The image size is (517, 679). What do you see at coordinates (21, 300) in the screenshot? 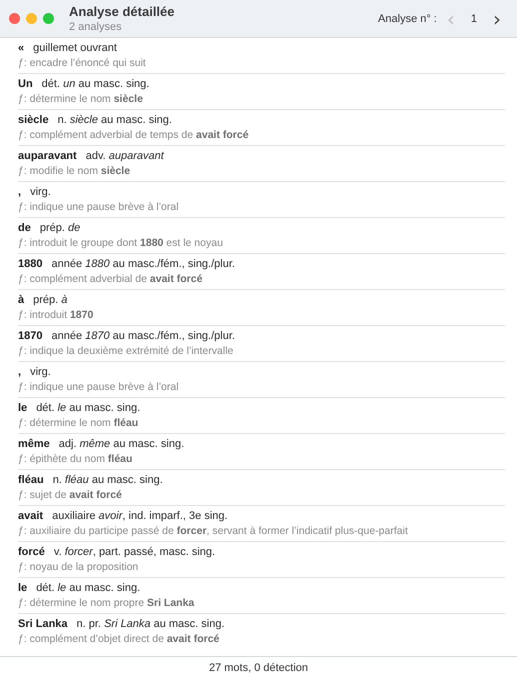
I see `word: à` at bounding box center [21, 300].